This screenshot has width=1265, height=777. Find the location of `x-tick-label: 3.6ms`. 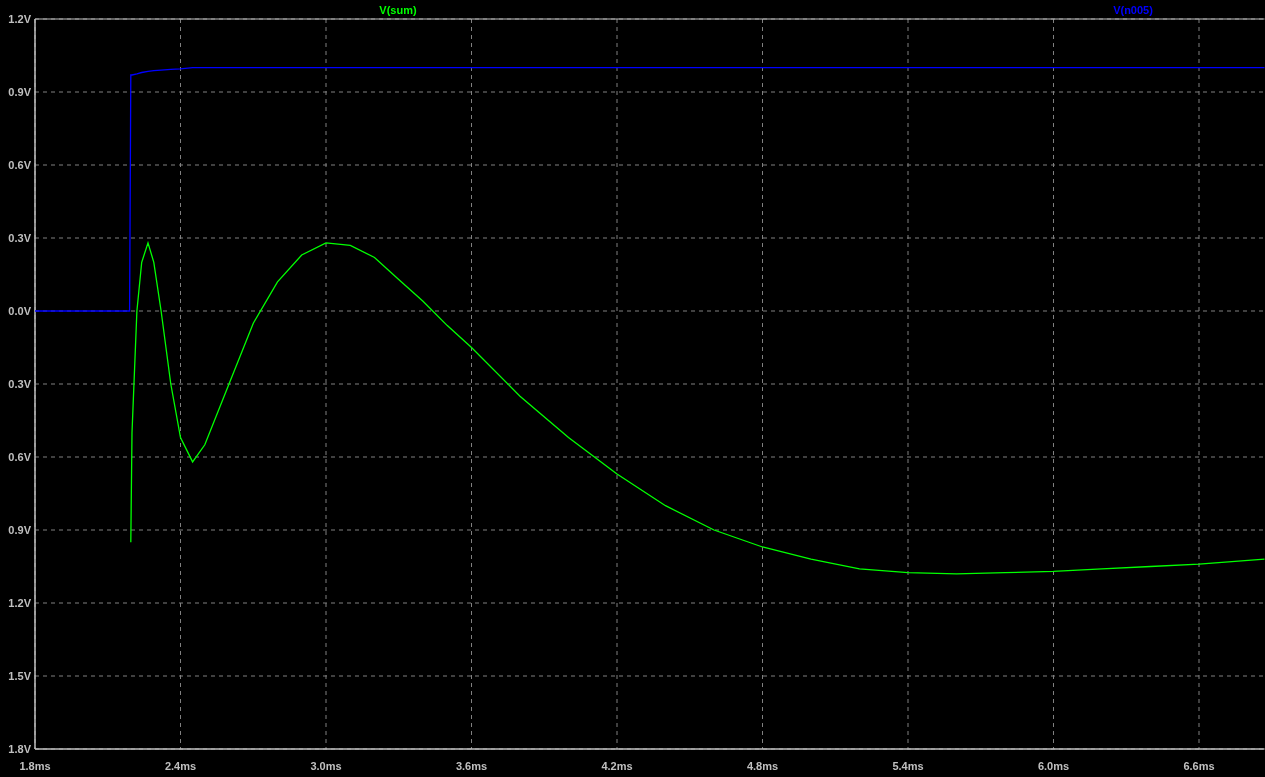

x-tick-label: 3.6ms is located at coordinates (471, 766).